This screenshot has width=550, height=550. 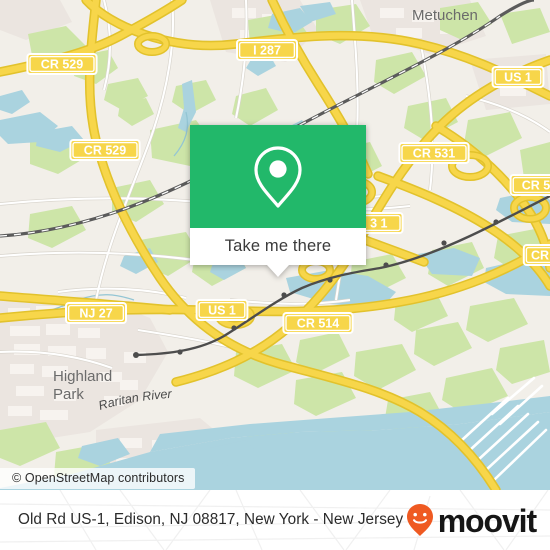 I want to click on callout-header, so click(x=278, y=176).